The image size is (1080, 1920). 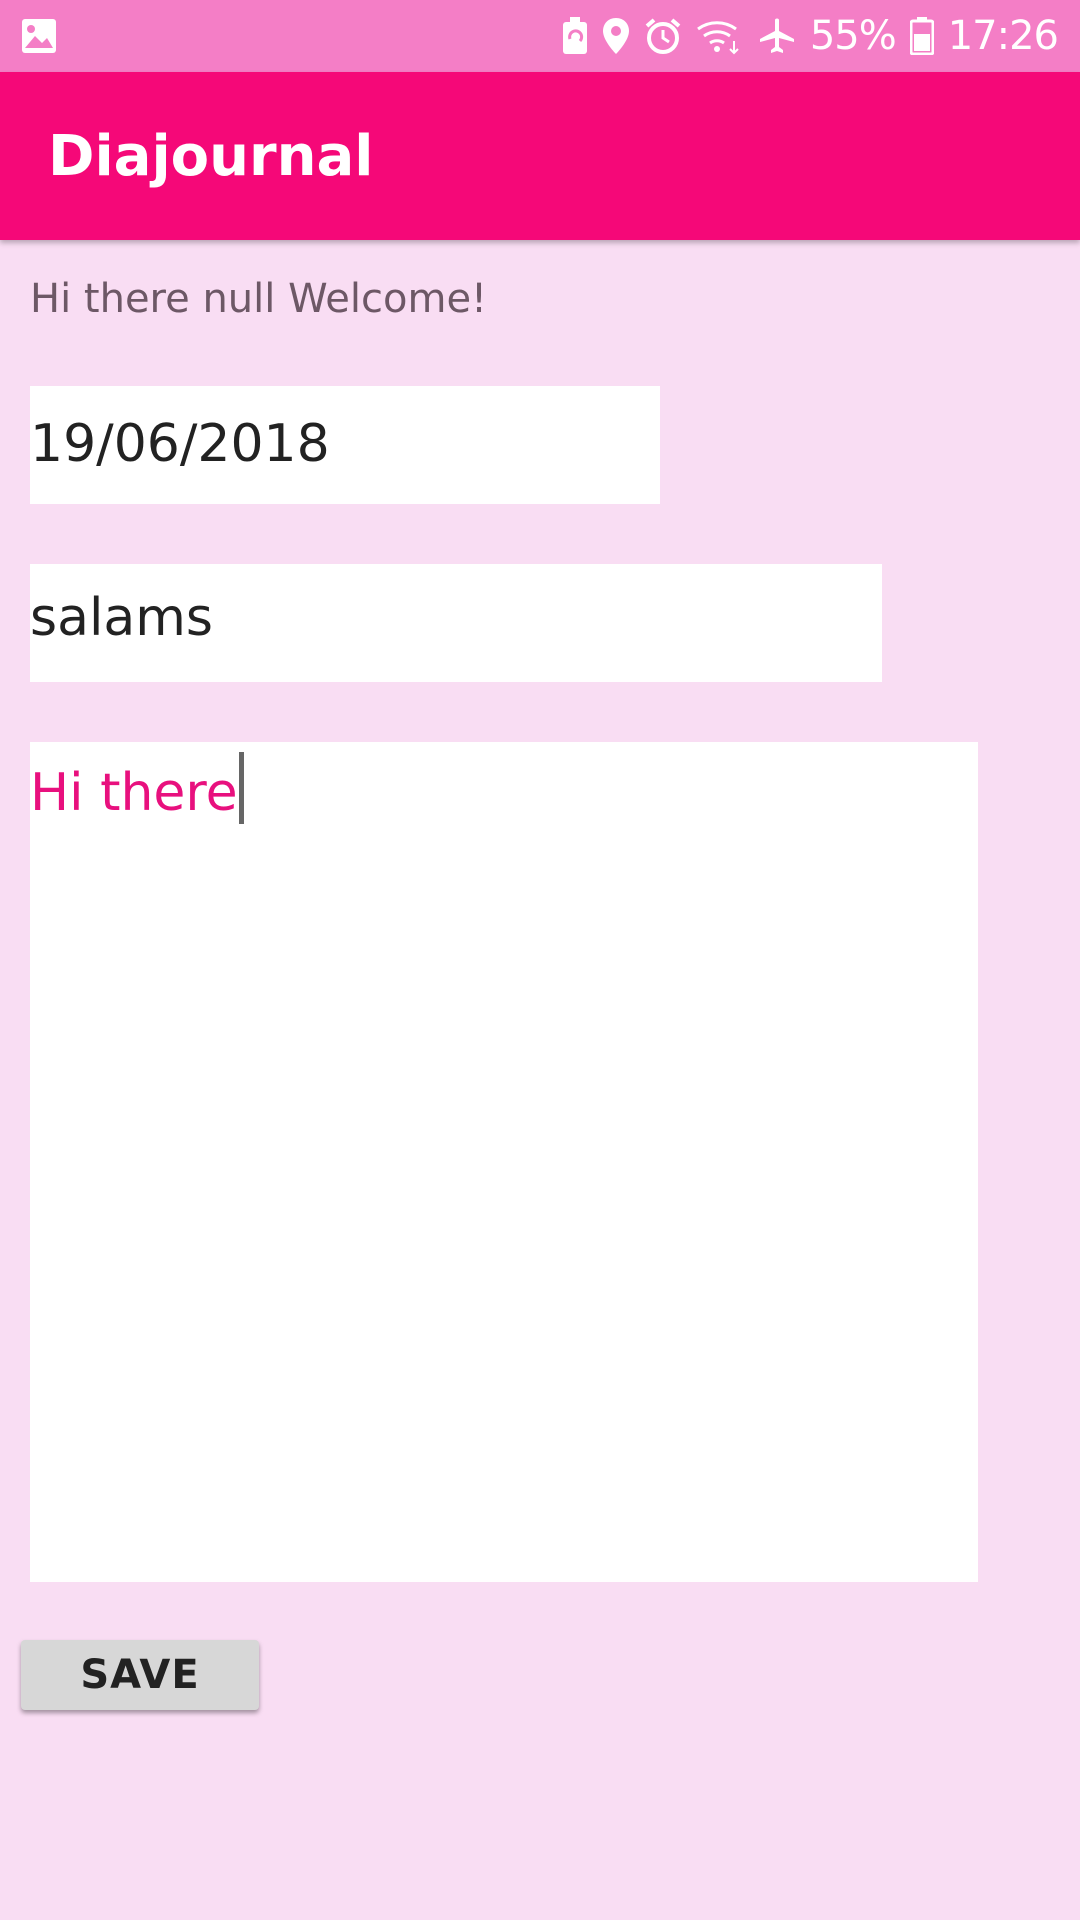 What do you see at coordinates (211, 156) in the screenshot?
I see `app-title: Diajournal` at bounding box center [211, 156].